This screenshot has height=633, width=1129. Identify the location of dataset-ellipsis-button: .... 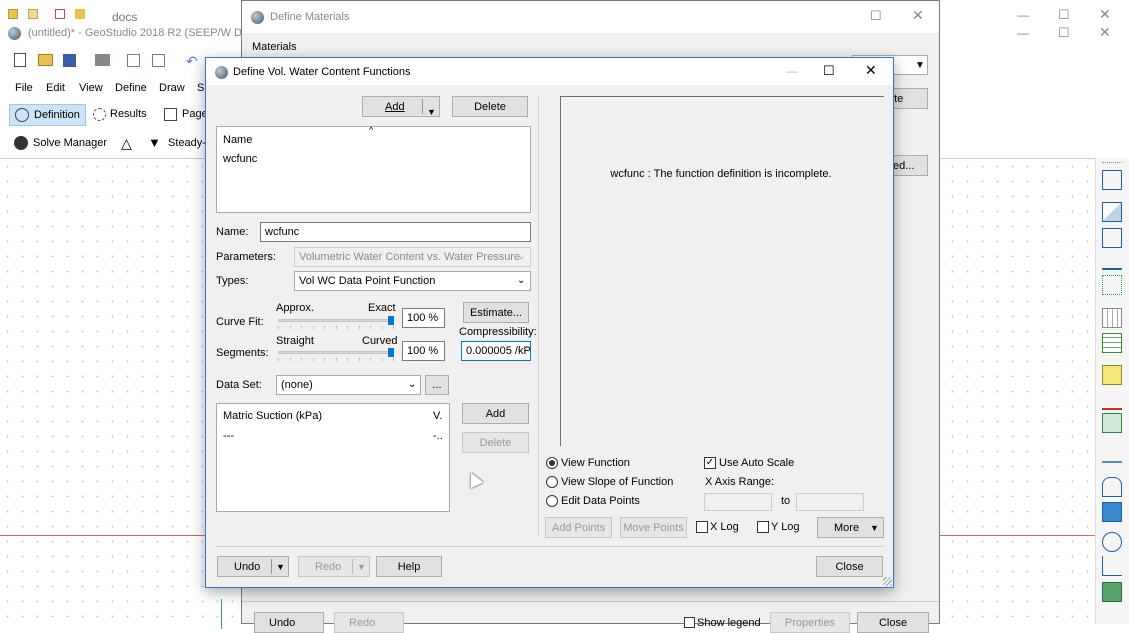
(437, 385).